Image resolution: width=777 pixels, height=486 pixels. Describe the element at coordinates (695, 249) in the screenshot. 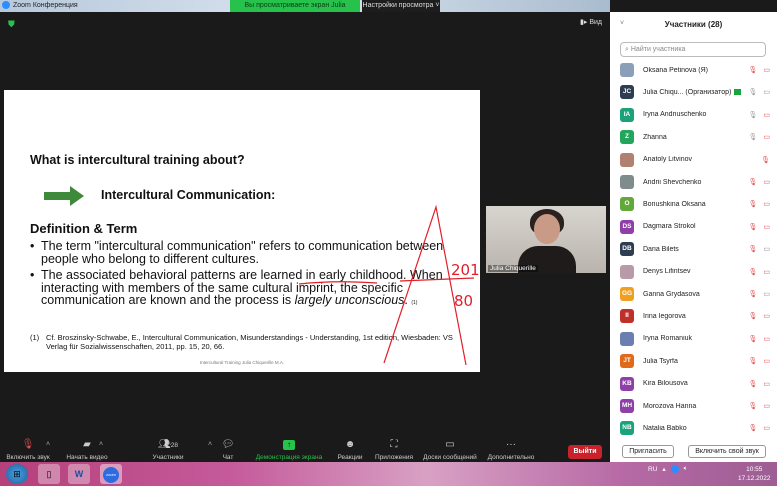

I see `participant-row: DB Daria Bilets 🎙︎ ▭` at that location.